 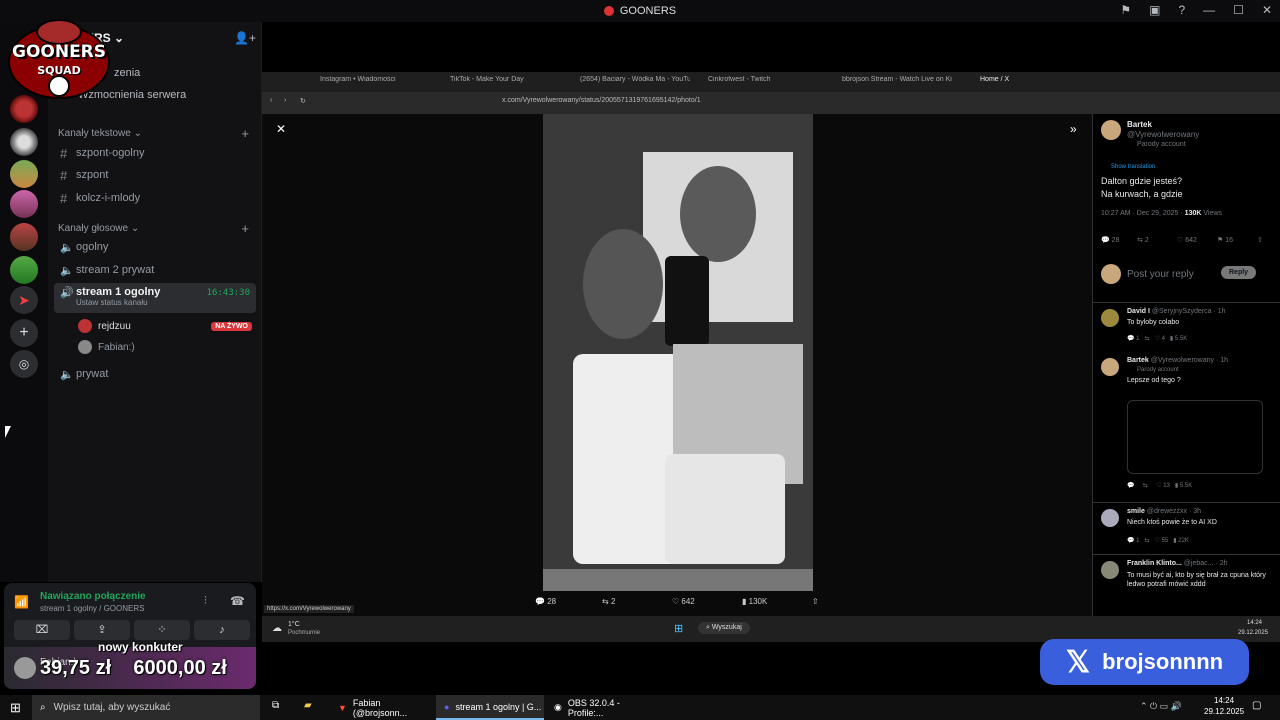 I want to click on live-badge: NA ŻYWO, so click(x=231, y=326).